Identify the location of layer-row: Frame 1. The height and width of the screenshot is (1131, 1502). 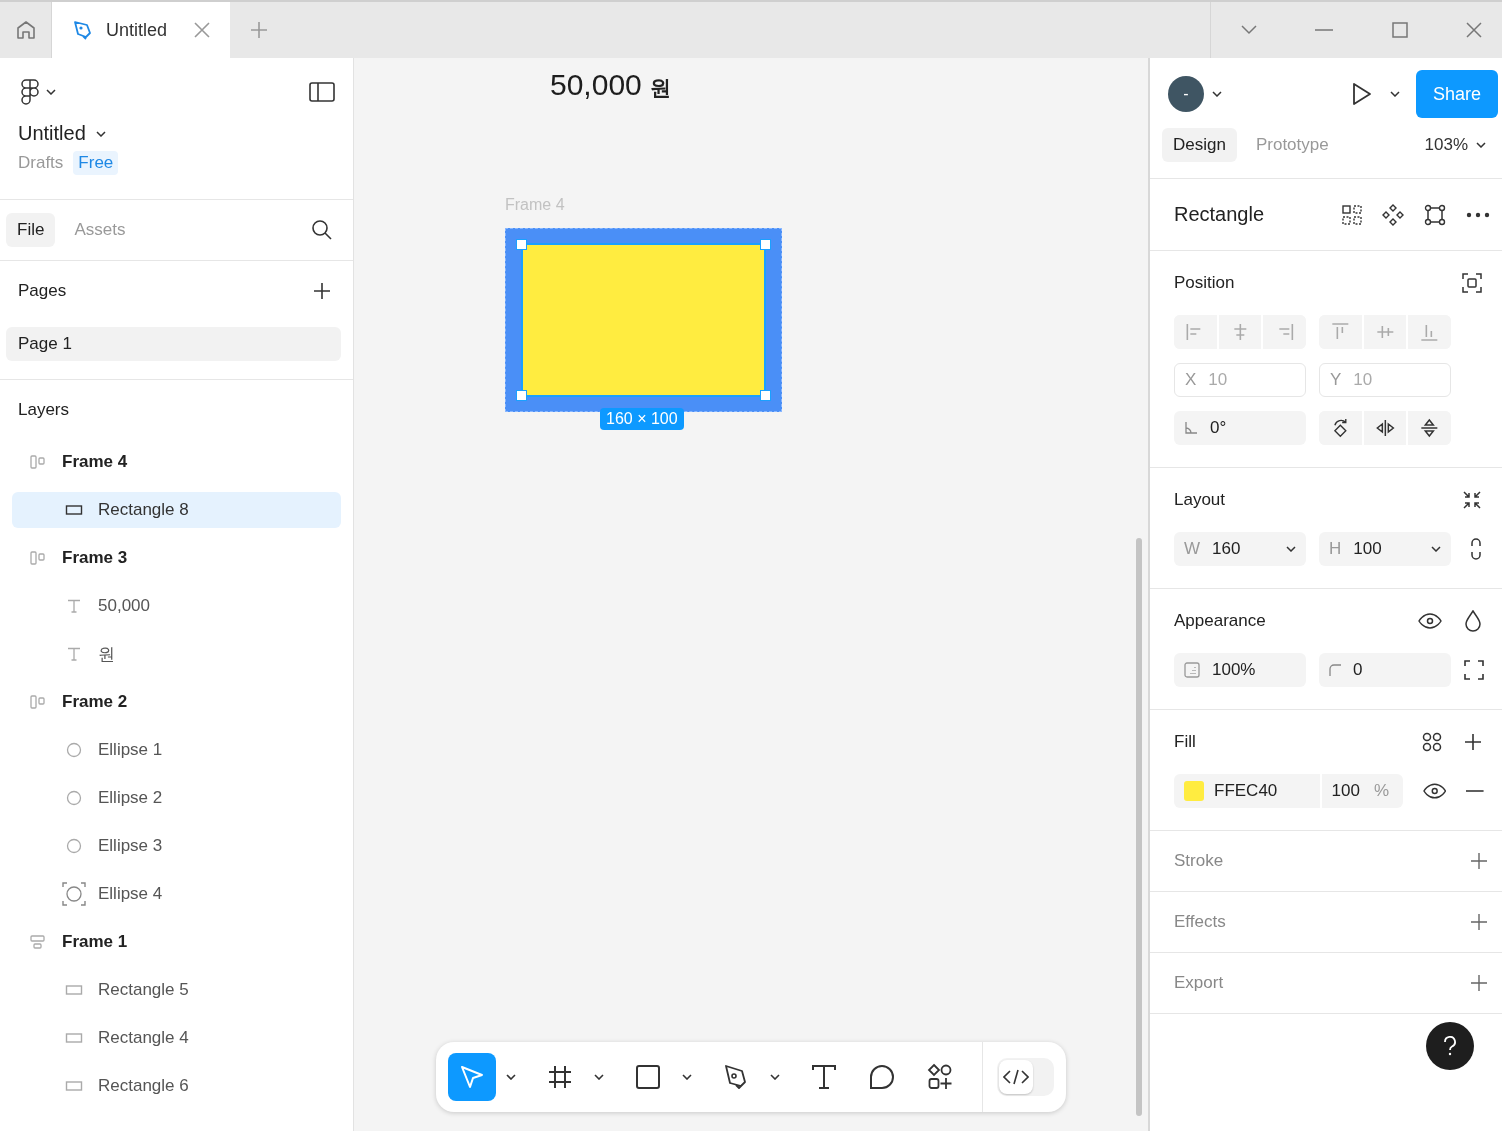
(176, 942).